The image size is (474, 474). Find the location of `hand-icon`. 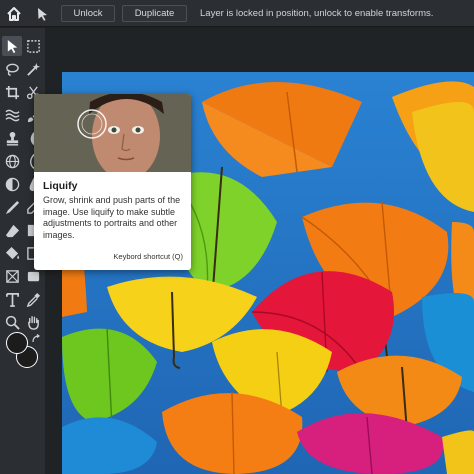

hand-icon is located at coordinates (33, 322).